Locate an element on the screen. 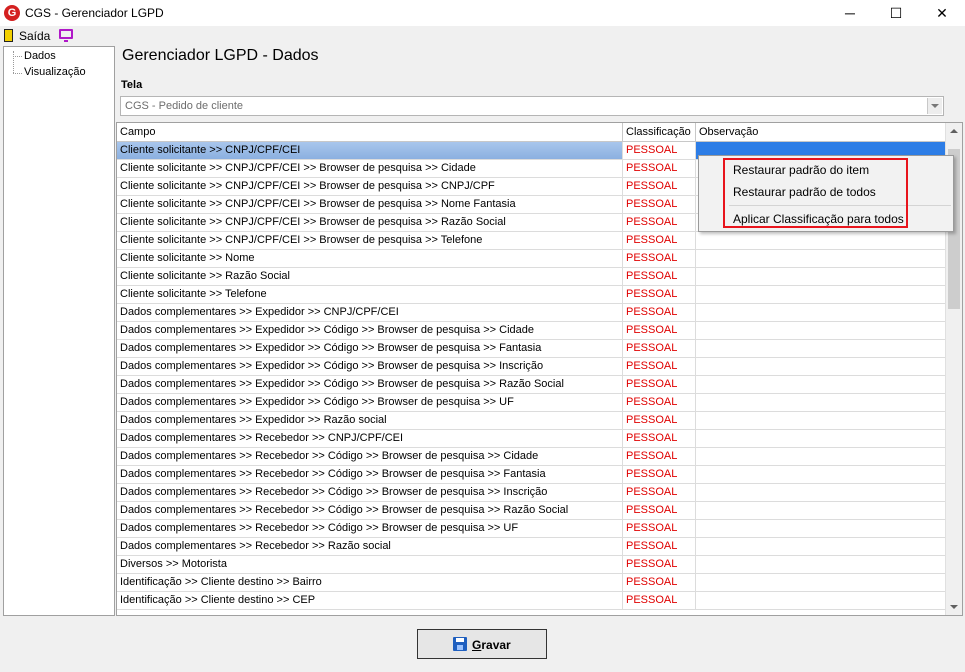  exit-button: Saída is located at coordinates (34, 36).